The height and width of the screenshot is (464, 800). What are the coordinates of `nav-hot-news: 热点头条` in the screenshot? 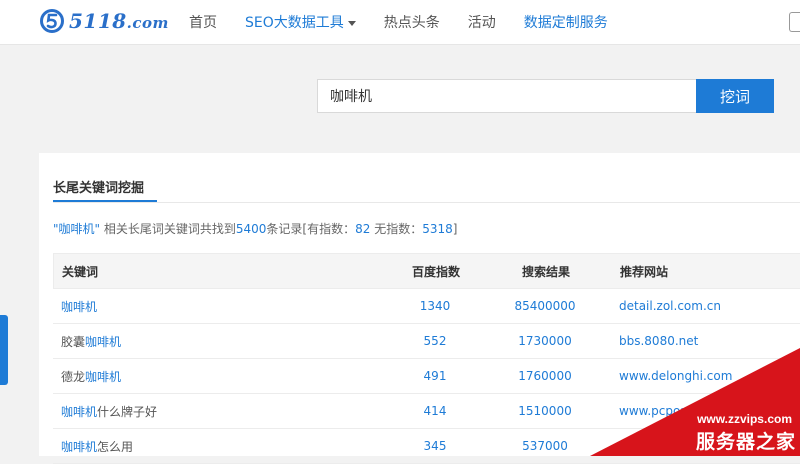 It's located at (412, 22).